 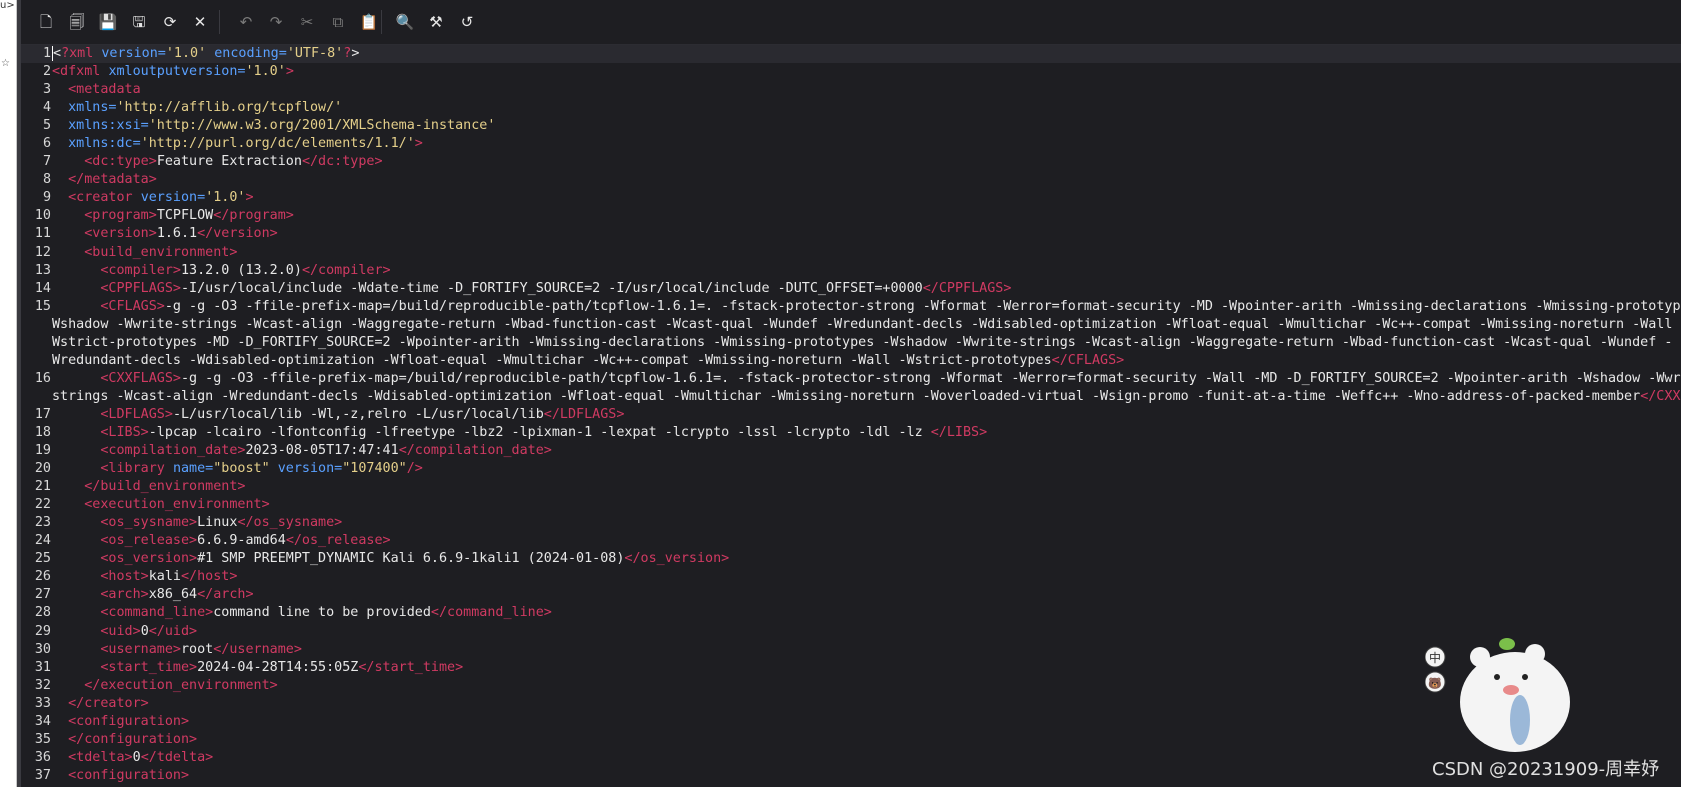 I want to click on line-text: </creator>, so click(x=100, y=704).